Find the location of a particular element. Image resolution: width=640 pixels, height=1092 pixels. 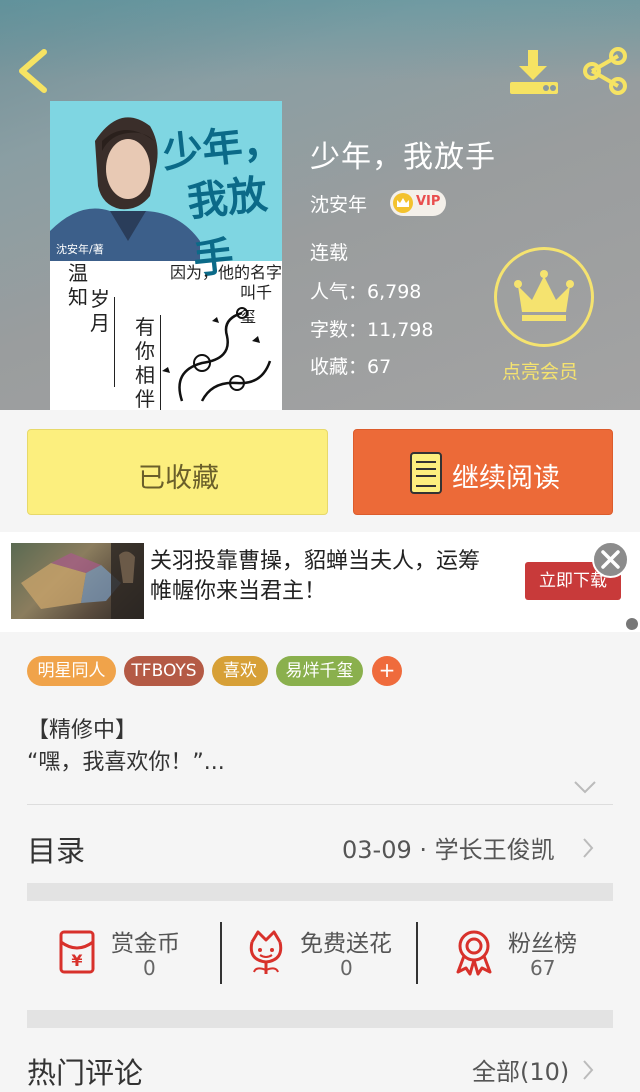

serial-status: 连载 is located at coordinates (329, 253).